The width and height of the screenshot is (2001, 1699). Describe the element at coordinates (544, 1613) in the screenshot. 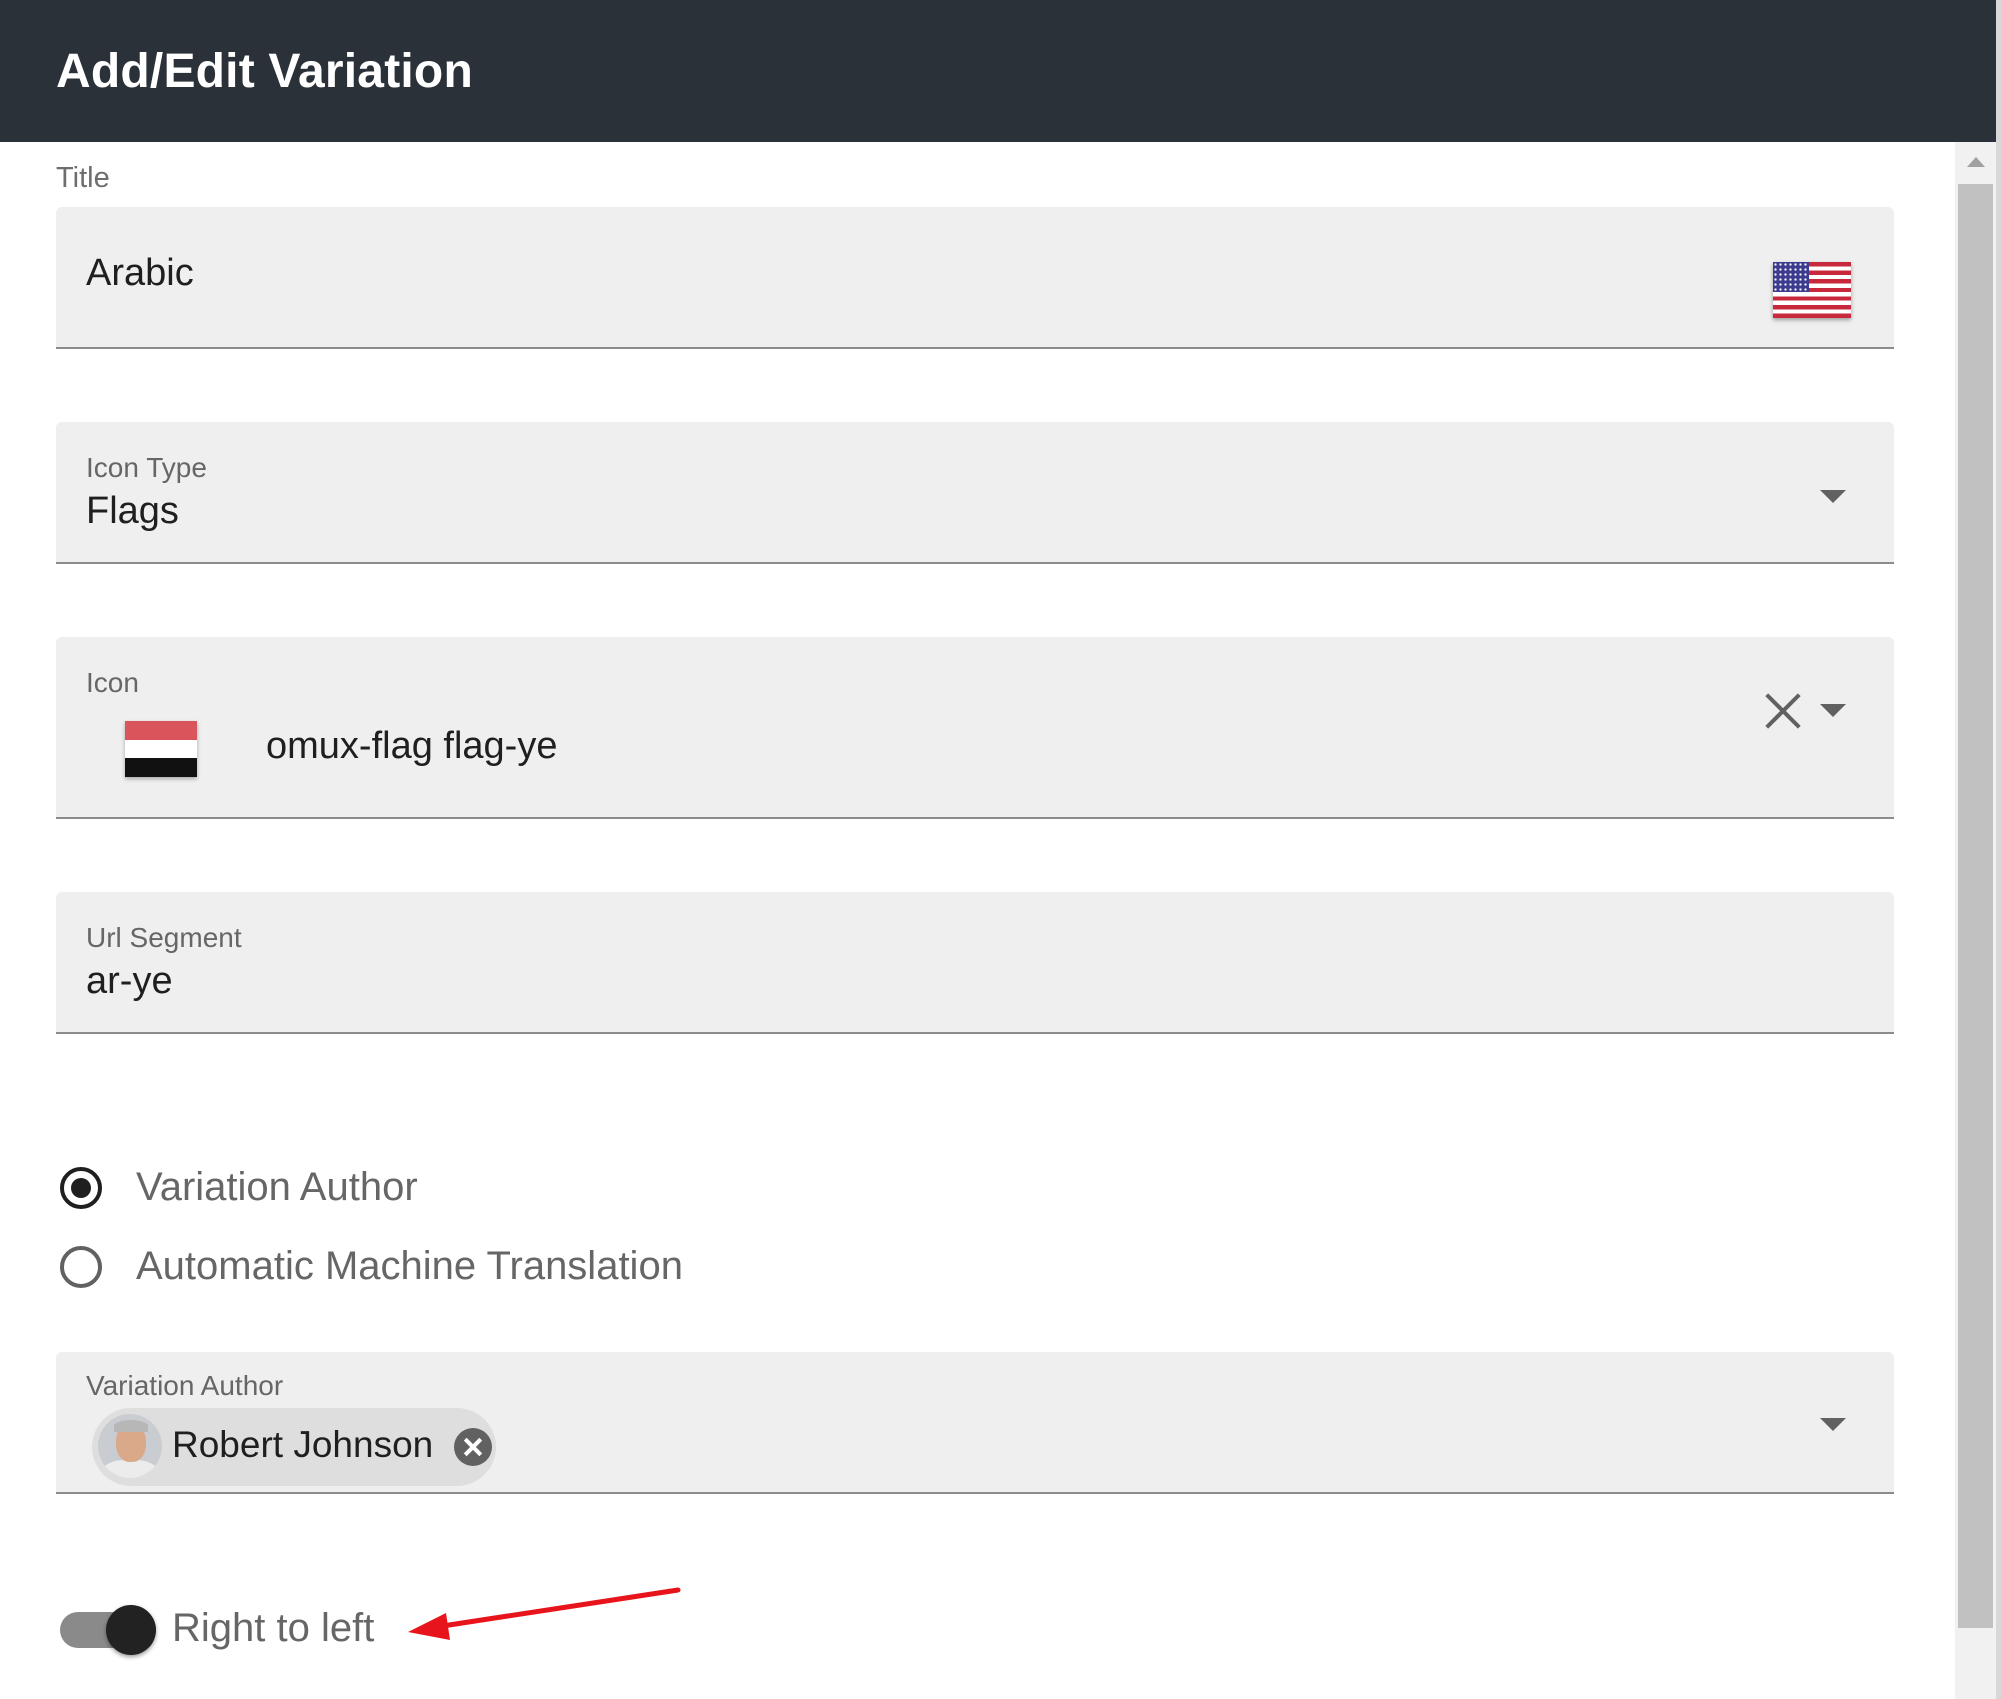

I see `annotation-arrow-icon` at that location.